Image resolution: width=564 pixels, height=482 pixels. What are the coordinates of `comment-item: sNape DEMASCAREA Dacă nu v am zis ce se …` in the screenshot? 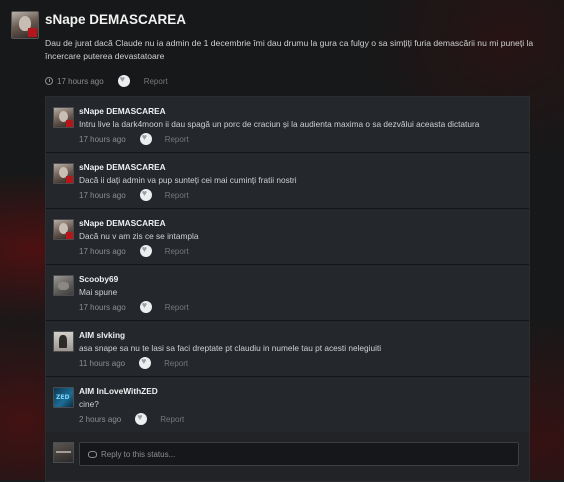 It's located at (287, 237).